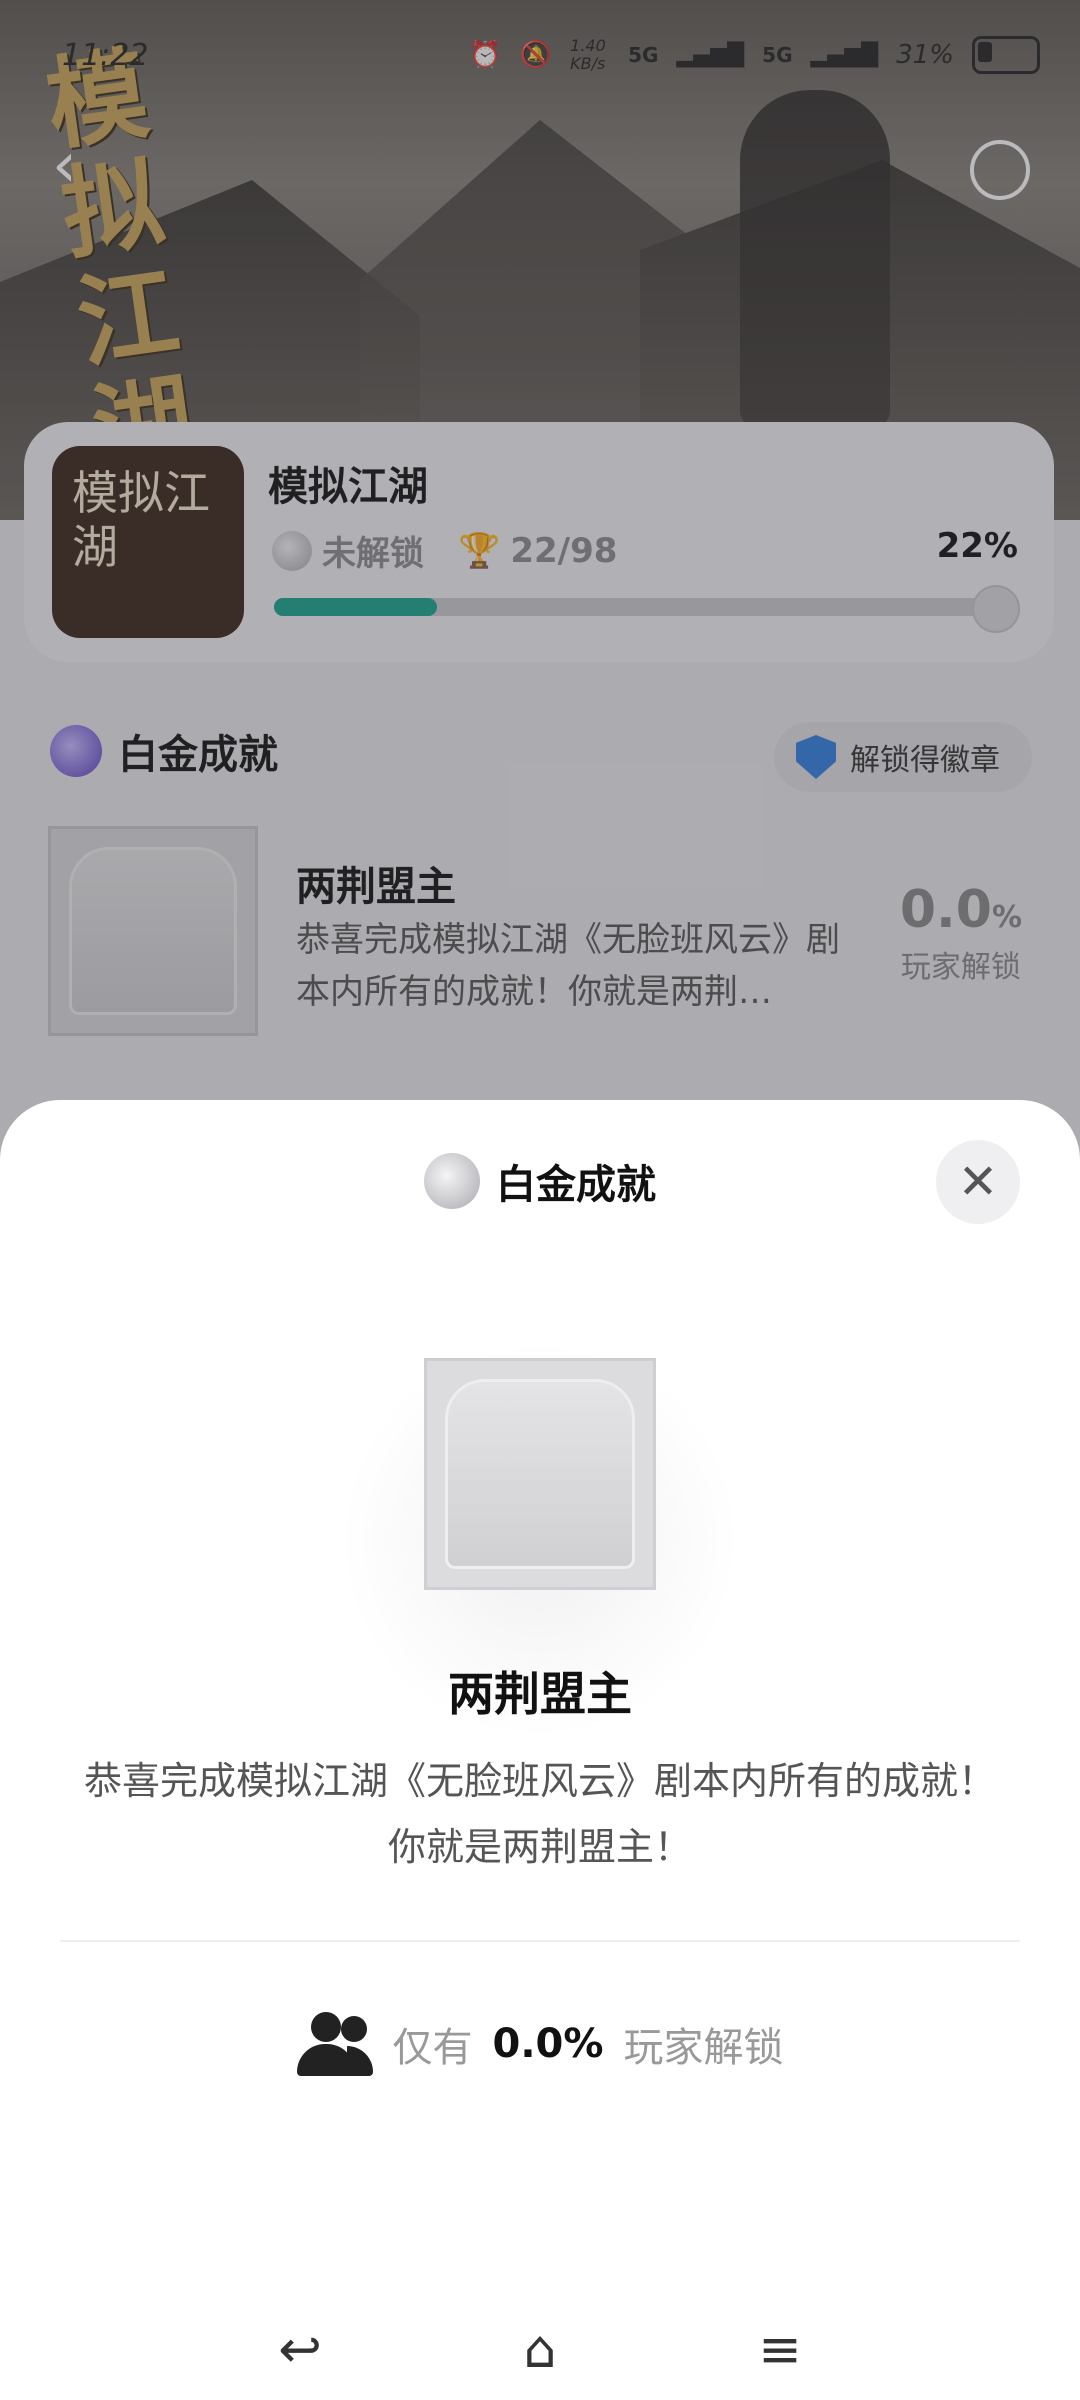  I want to click on close-button: ✕, so click(978, 1182).